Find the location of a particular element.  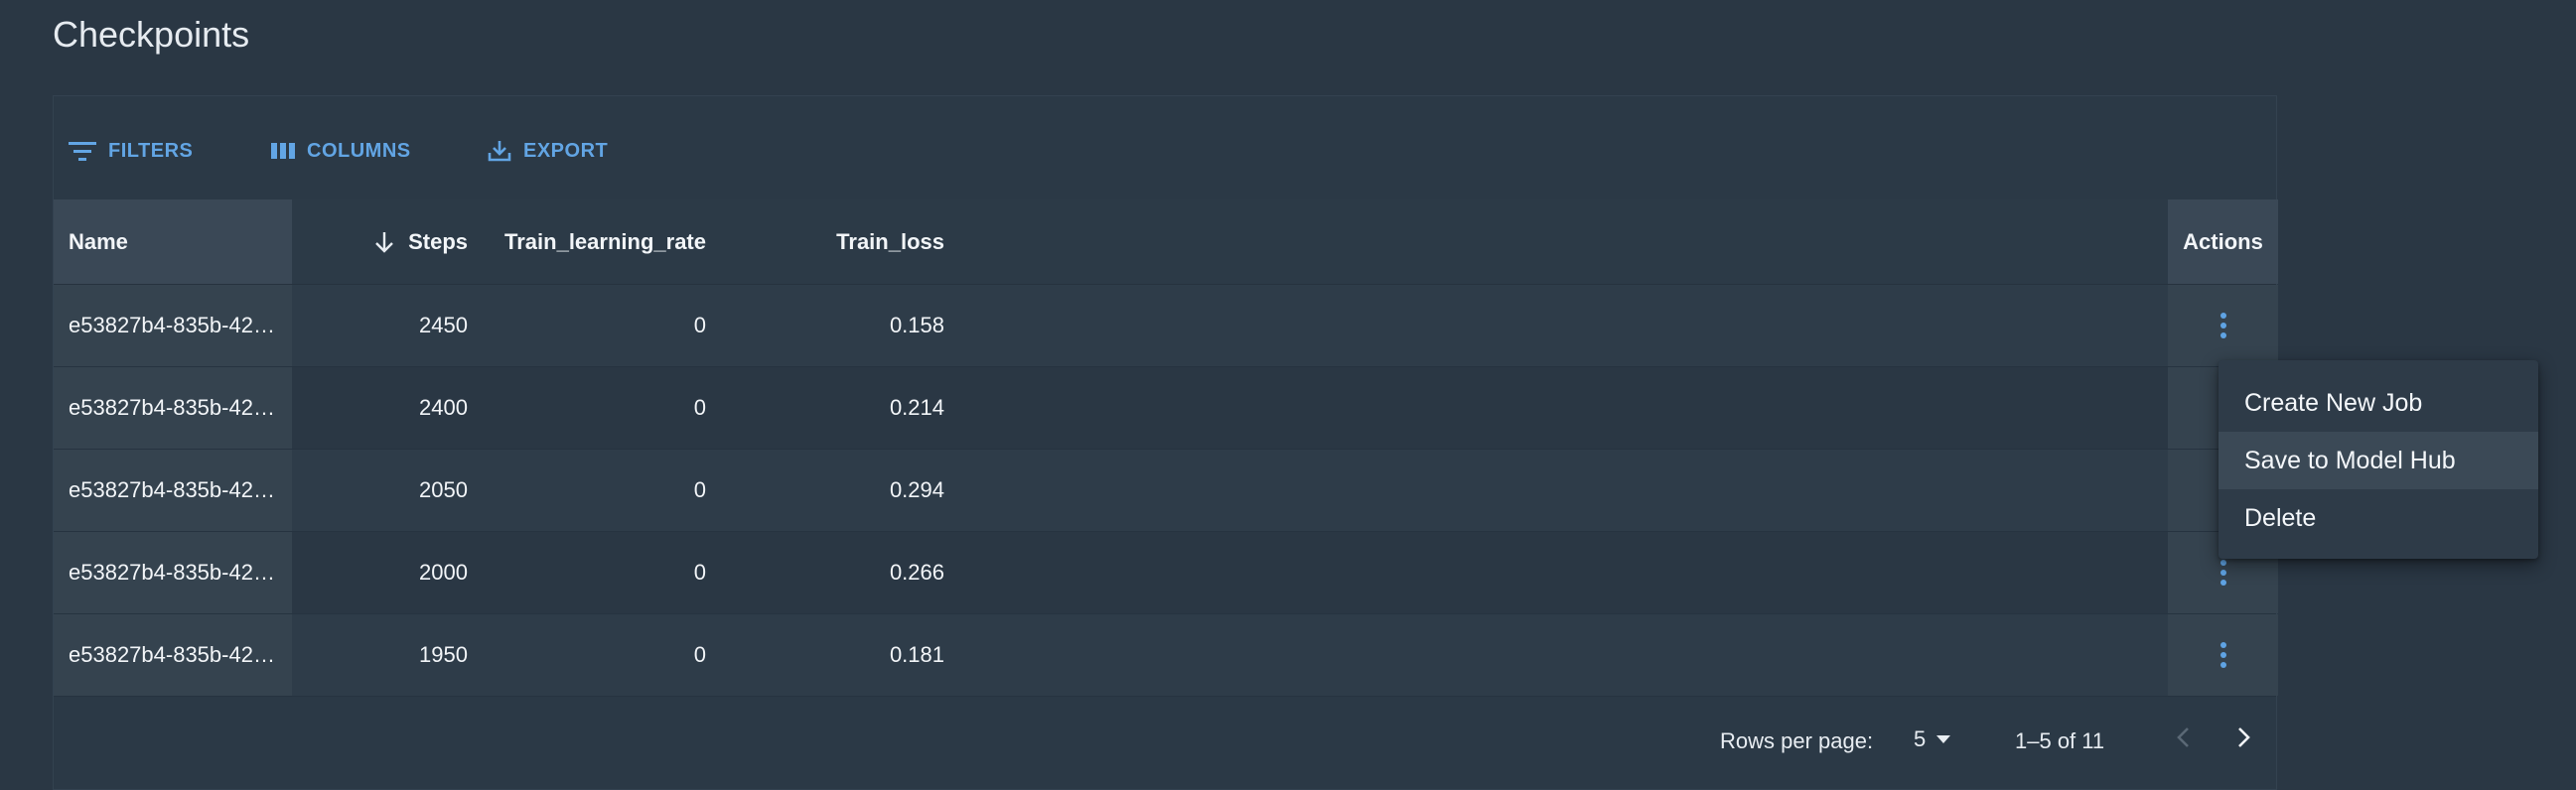

table-row: e53827b4-835b-42… 2400 0 0.214 is located at coordinates (1166, 408).